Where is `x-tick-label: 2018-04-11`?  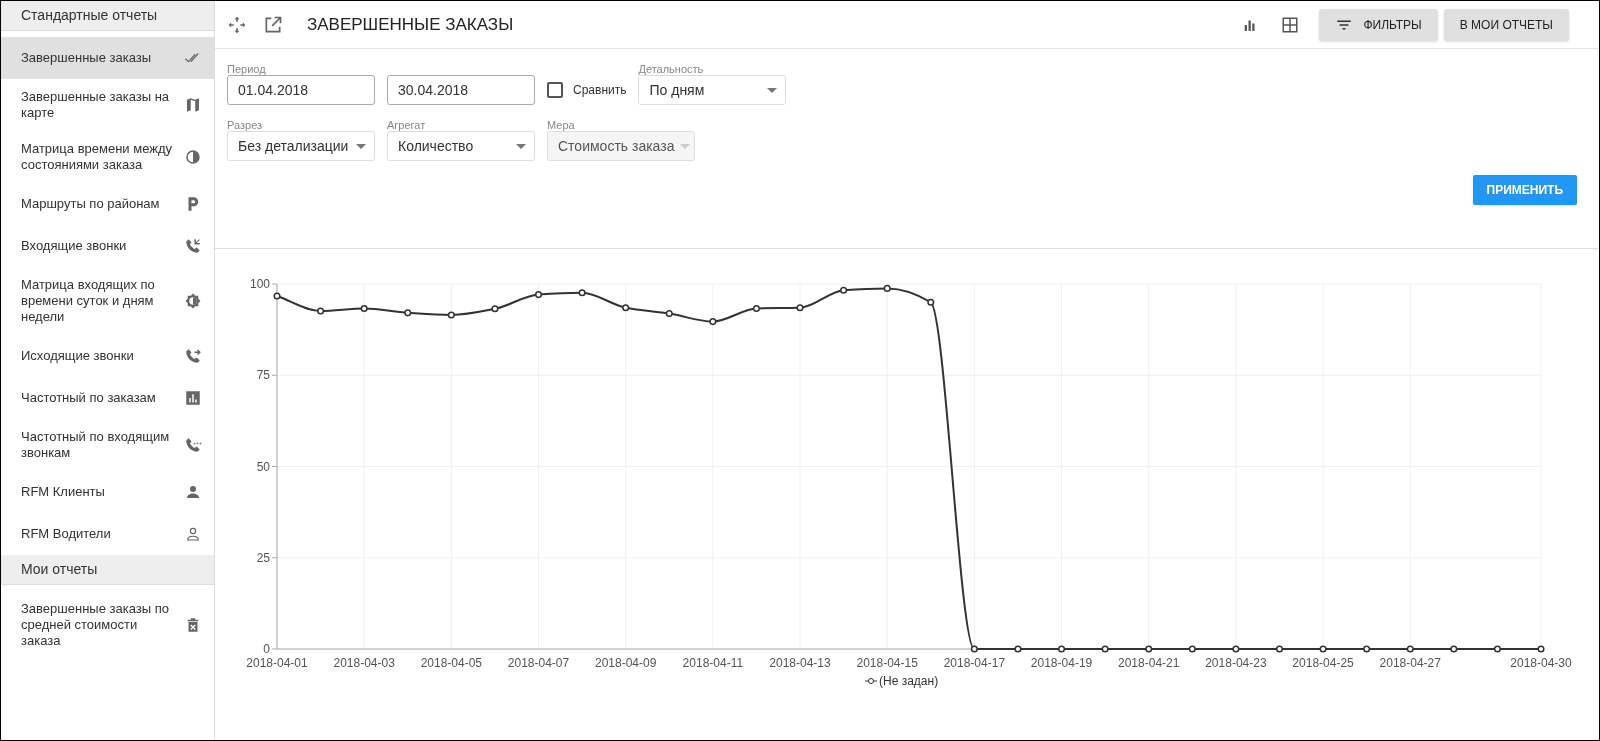 x-tick-label: 2018-04-11 is located at coordinates (713, 663).